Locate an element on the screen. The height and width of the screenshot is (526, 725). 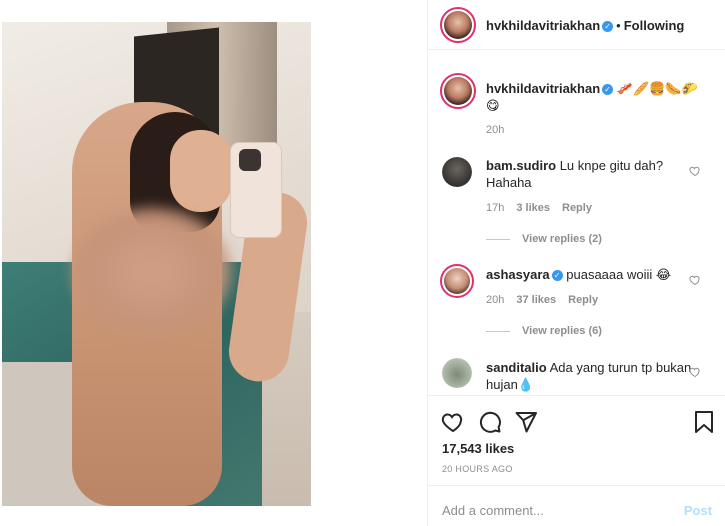
view-replies: View replies (2) is located at coordinates (544, 239).